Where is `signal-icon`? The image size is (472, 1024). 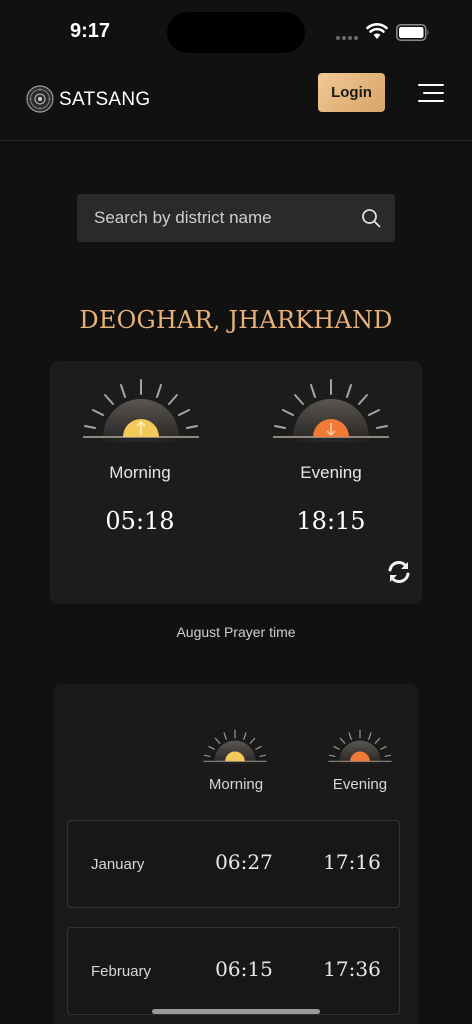
signal-icon is located at coordinates (348, 38).